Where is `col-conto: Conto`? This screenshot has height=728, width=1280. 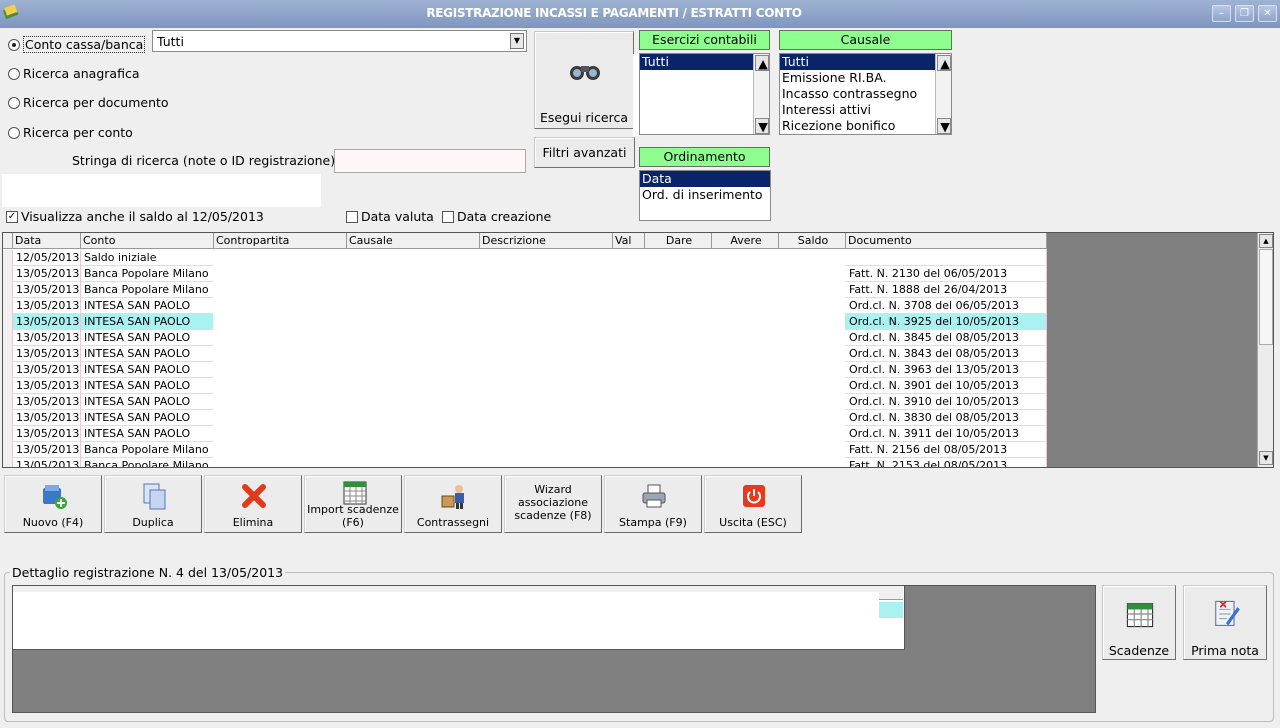
col-conto: Conto is located at coordinates (147, 241).